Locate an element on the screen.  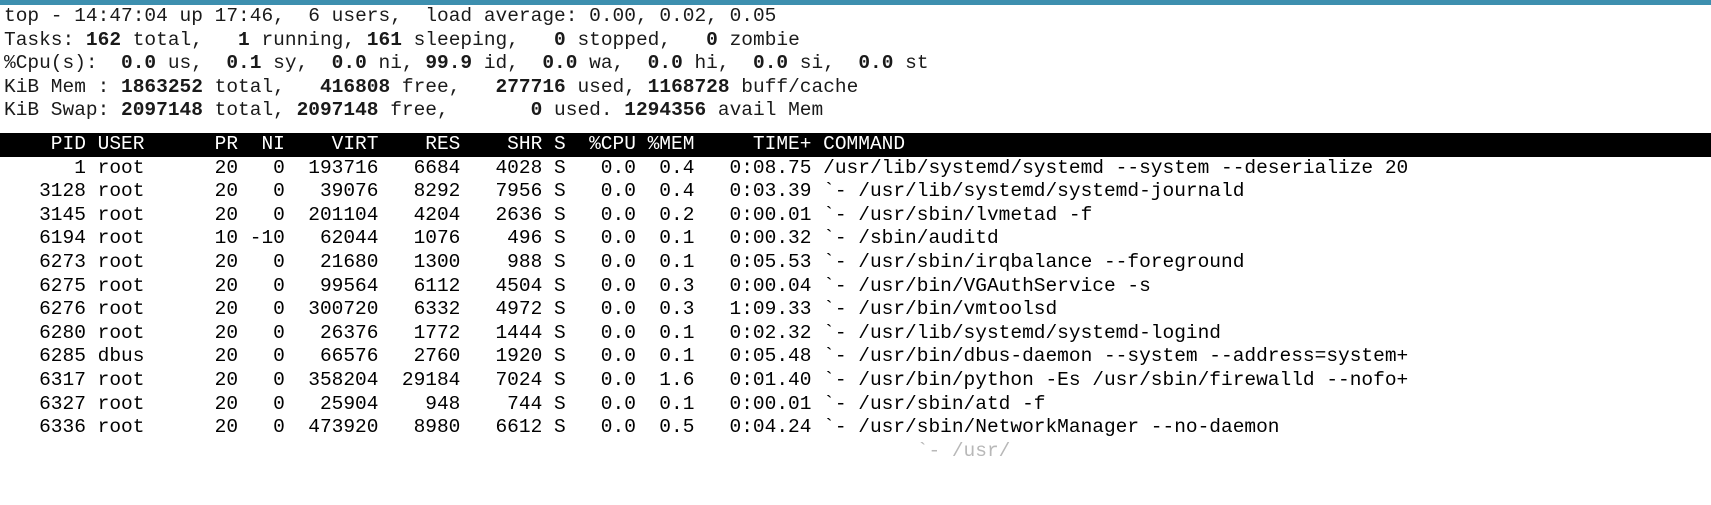
tasks-zombie-value: 0 is located at coordinates (706, 39).